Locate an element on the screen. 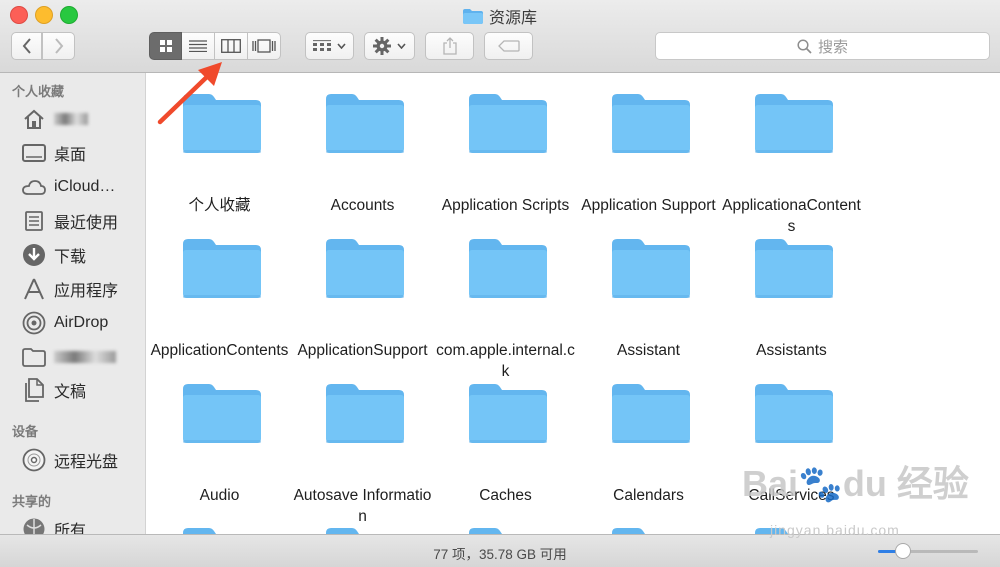  gallery-icon is located at coordinates (264, 46).